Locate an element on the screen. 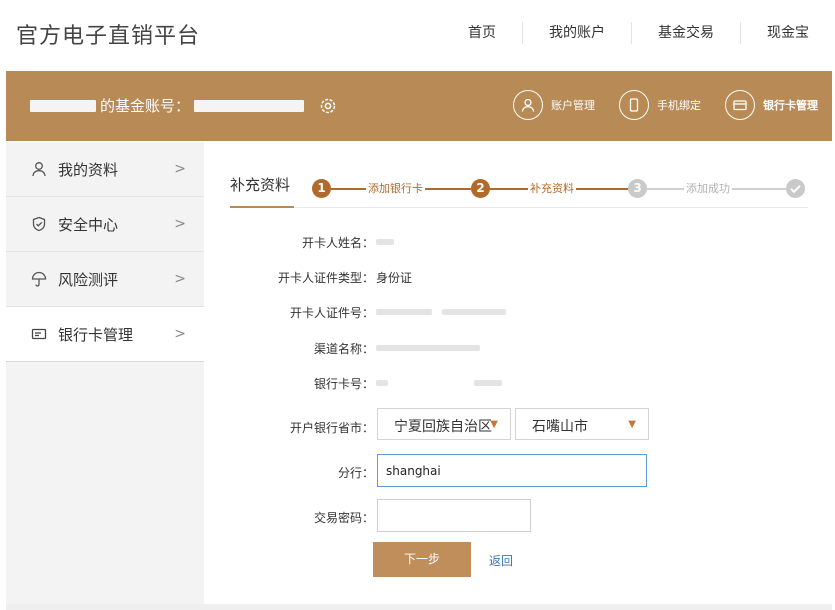  top-nav-fund-trade: 基金交易 is located at coordinates (685, 33).